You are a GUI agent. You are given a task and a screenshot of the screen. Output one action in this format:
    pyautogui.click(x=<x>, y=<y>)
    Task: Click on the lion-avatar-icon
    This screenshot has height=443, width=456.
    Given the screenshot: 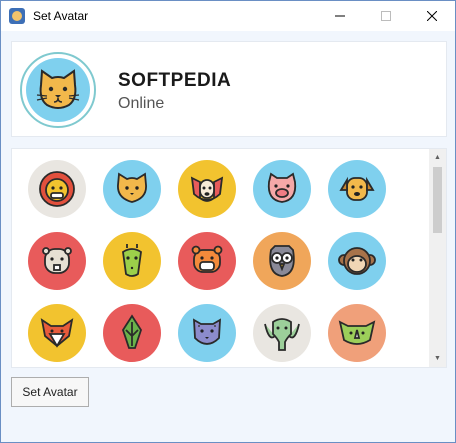 What is the action you would take?
    pyautogui.click(x=57, y=189)
    